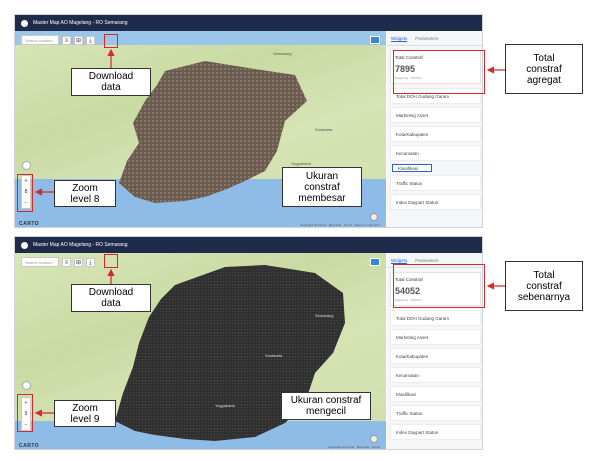 The height and width of the screenshot is (461, 597). What do you see at coordinates (544, 286) in the screenshot?
I see `callout-total-2: Total constraf sebenarnya` at bounding box center [544, 286].